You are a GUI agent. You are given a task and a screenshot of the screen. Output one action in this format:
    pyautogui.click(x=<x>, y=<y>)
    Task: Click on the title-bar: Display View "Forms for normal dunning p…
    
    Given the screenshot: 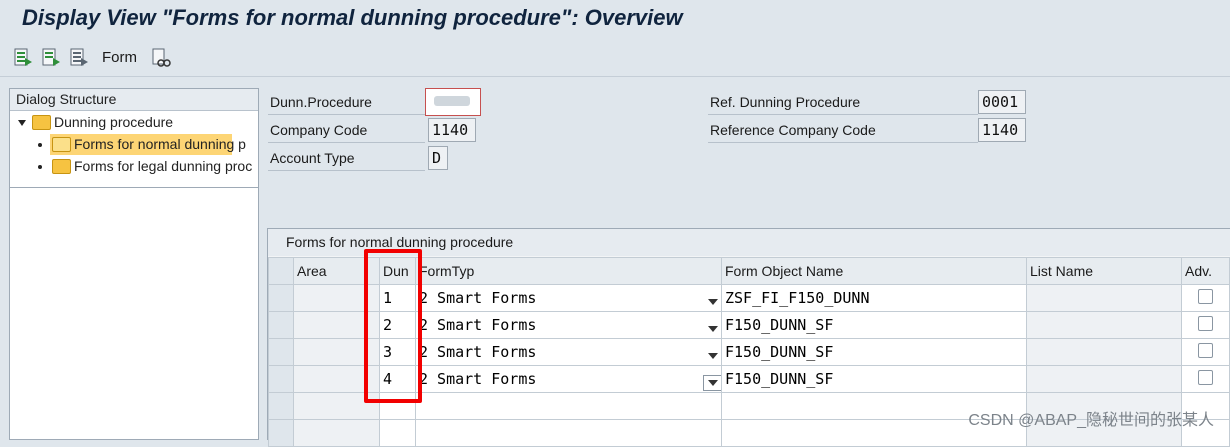 What is the action you would take?
    pyautogui.click(x=615, y=19)
    